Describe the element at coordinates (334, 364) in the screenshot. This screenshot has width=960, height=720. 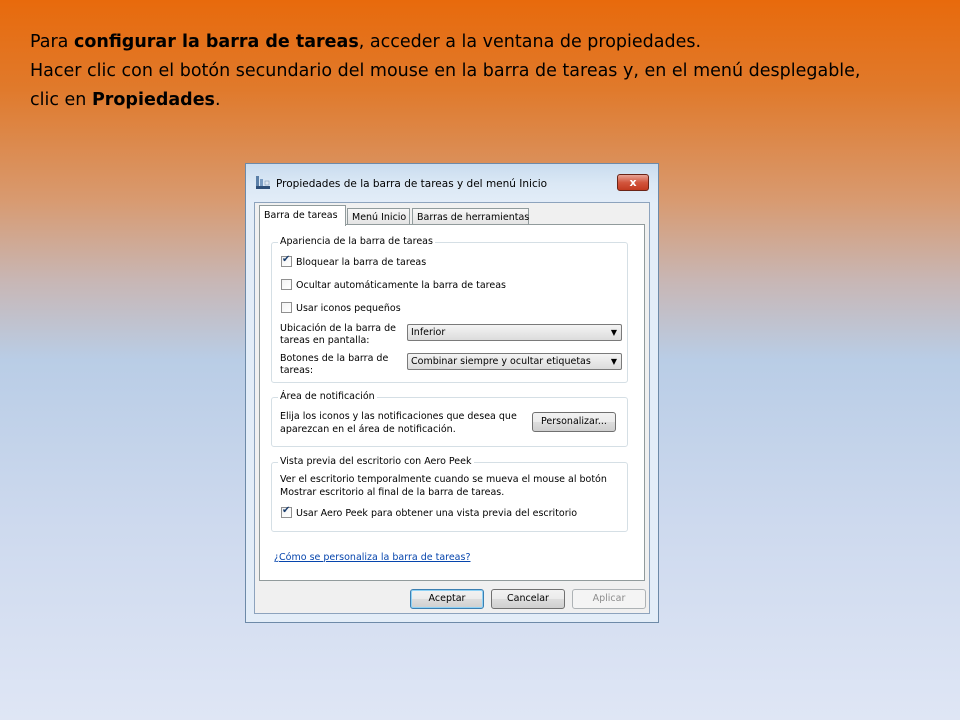
I see `buttons-label: Botones de la barra de tareas:` at that location.